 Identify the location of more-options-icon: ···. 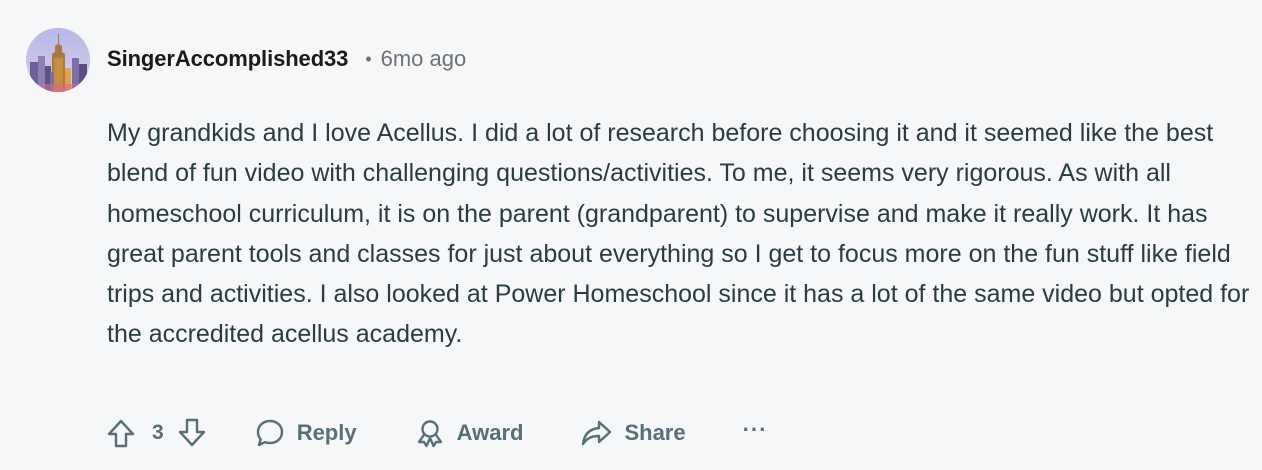
(755, 429).